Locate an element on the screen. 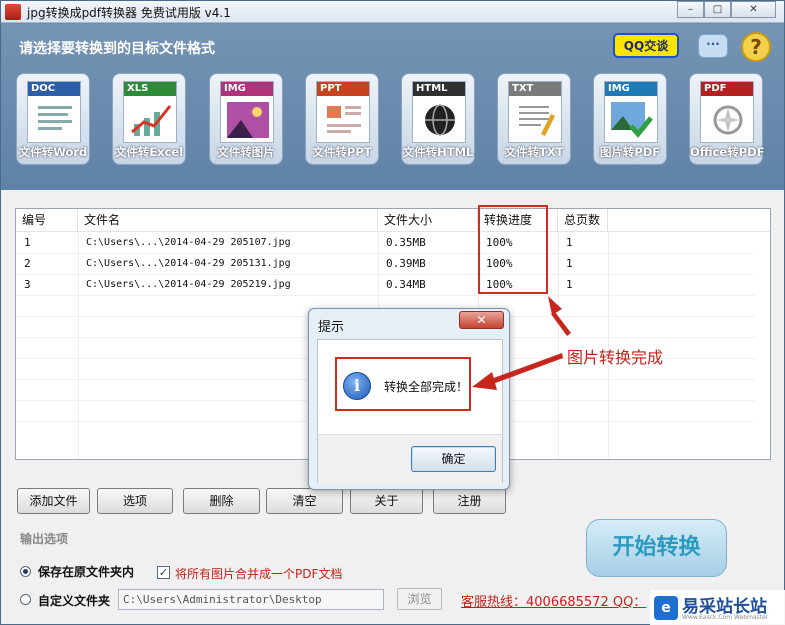 This screenshot has width=785, height=625. annotation-callout: 图片转换完成 is located at coordinates (615, 357).